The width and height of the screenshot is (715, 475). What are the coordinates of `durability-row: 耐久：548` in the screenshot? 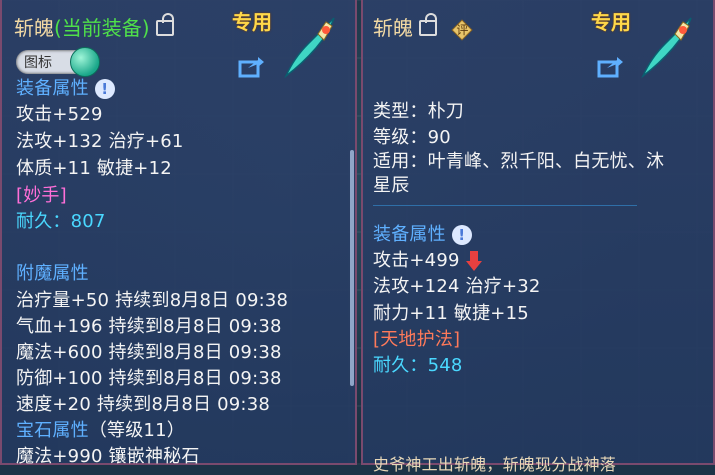 It's located at (418, 364).